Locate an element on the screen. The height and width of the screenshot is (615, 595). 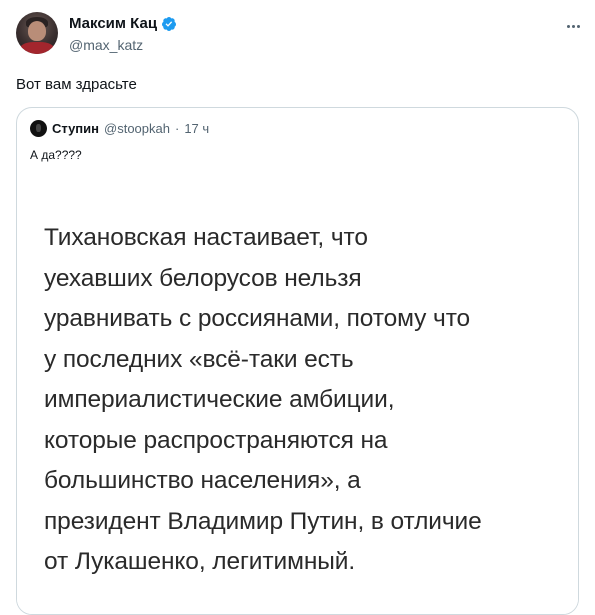
more-options-icon is located at coordinates (573, 26).